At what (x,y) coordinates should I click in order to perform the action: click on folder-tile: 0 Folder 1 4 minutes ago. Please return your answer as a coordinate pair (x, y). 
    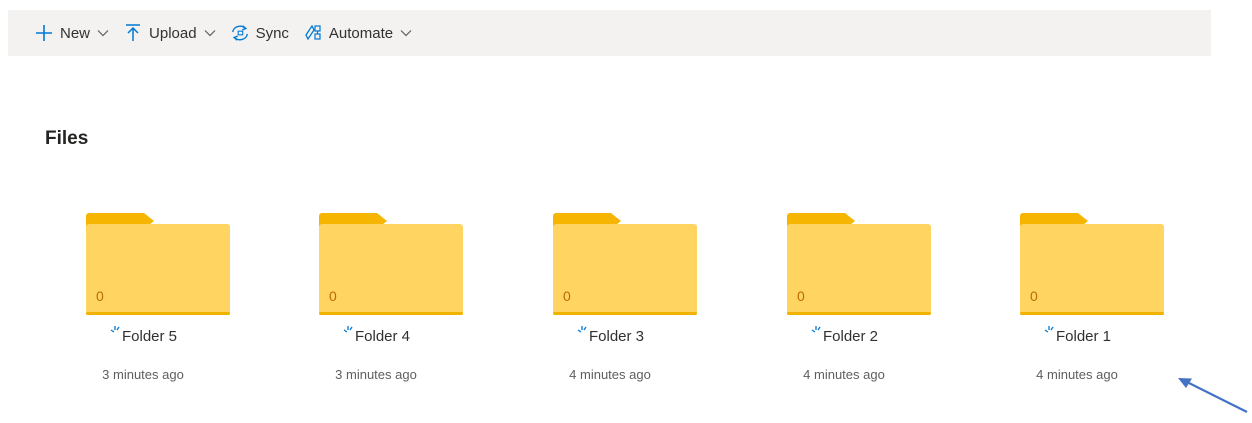
    Looking at the image, I should click on (1077, 300).